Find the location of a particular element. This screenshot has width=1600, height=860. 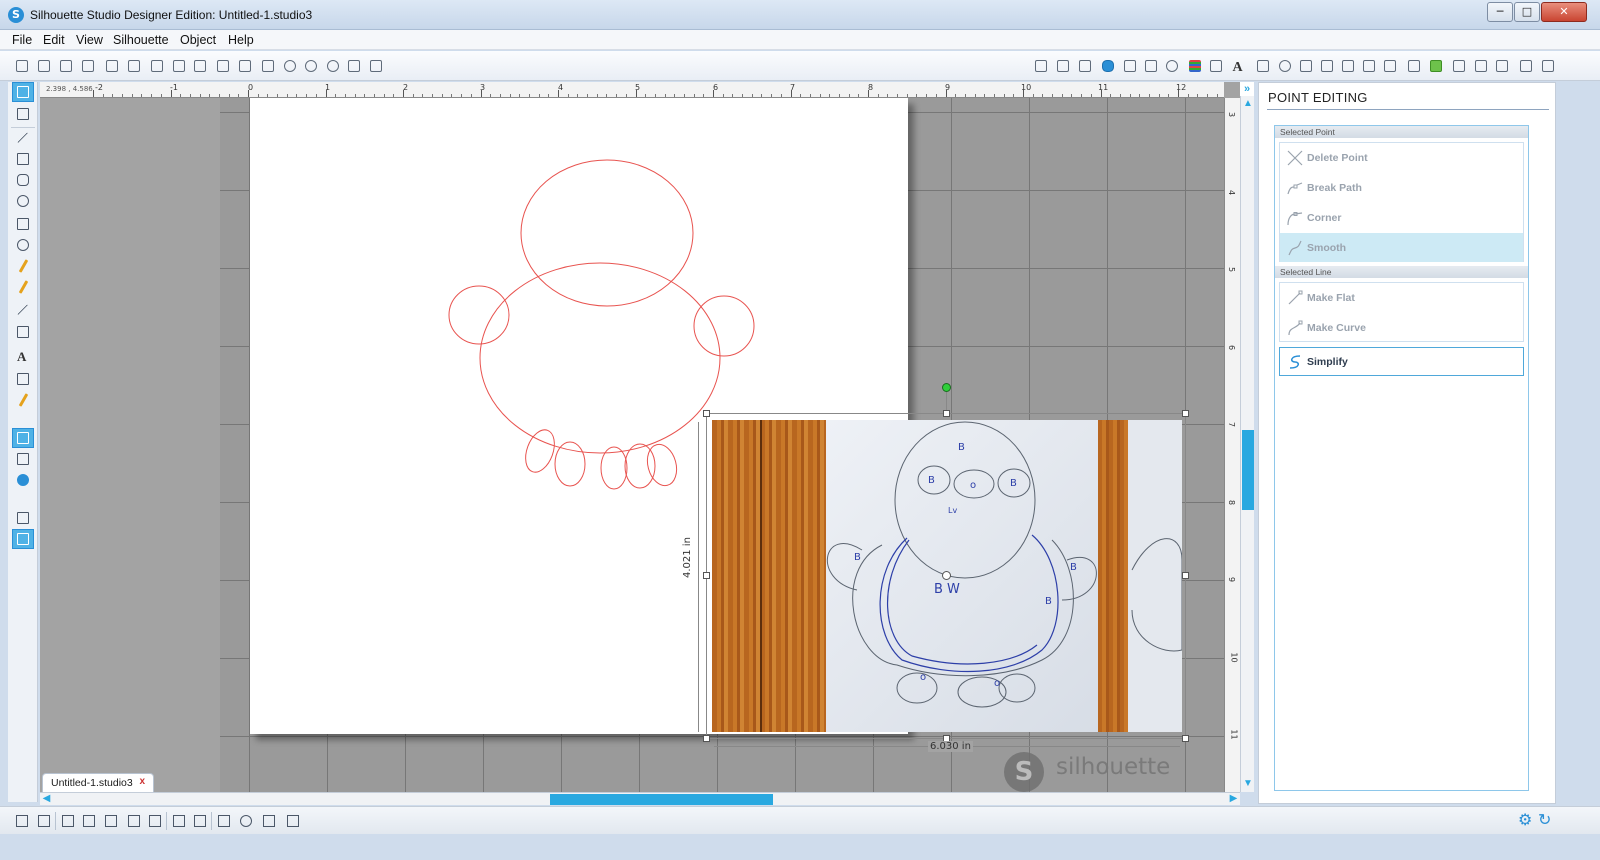

registration-marks-icon is located at coordinates (1480, 65).